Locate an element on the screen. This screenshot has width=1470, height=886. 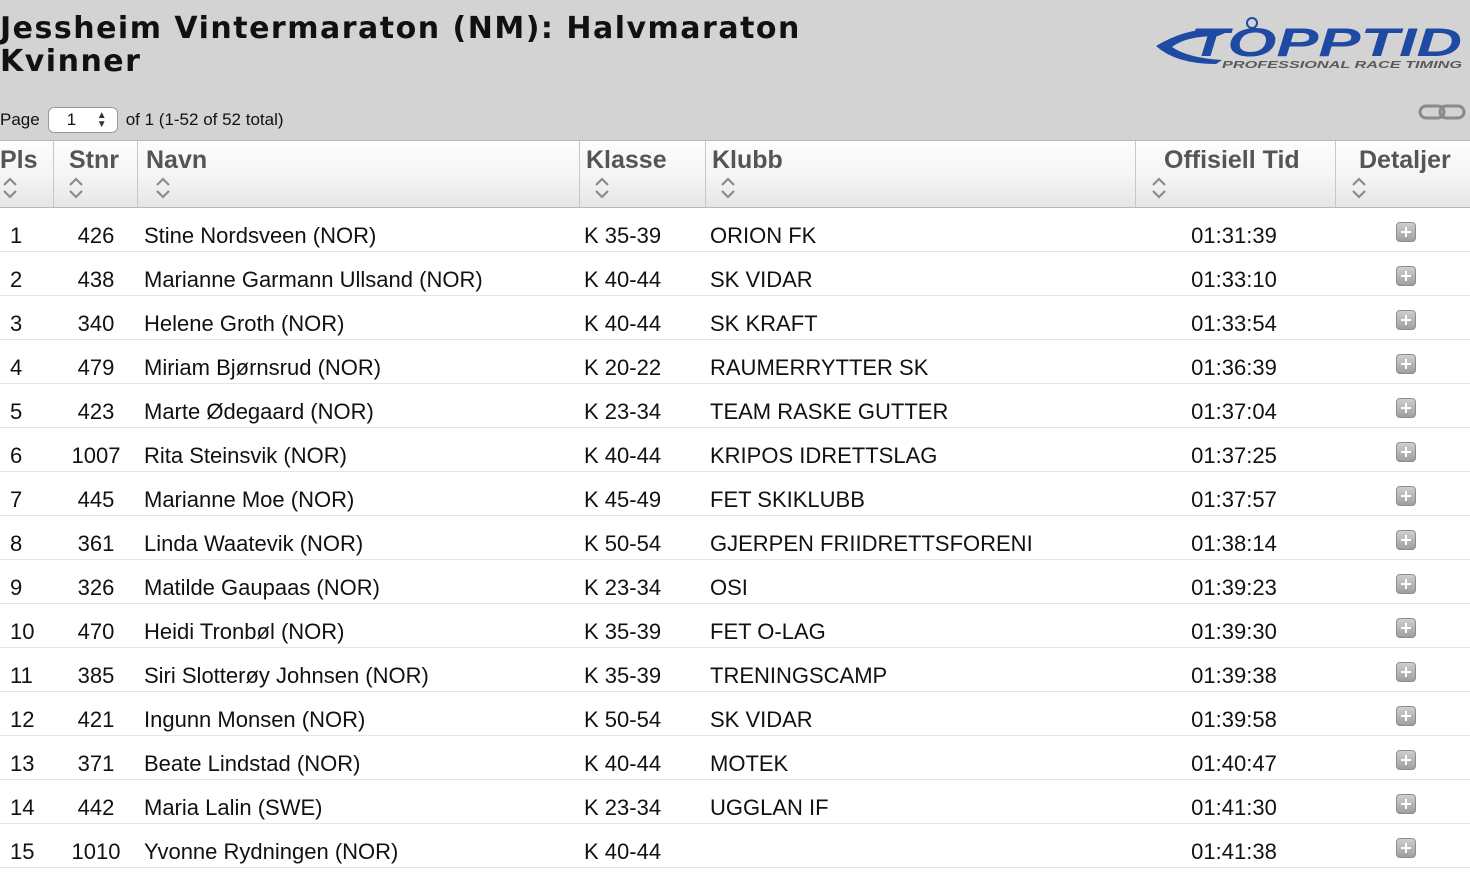
cell-runner-name: Siri Slotterøy Johnsen (NOR) is located at coordinates (286, 675).